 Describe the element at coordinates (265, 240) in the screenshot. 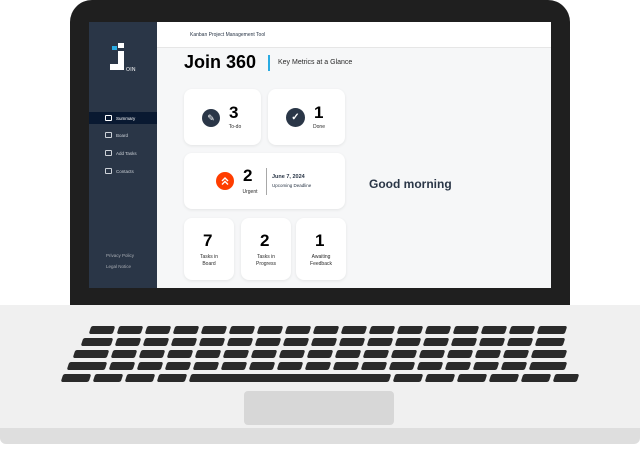

I see `tasks-in-progress-count: 2` at that location.